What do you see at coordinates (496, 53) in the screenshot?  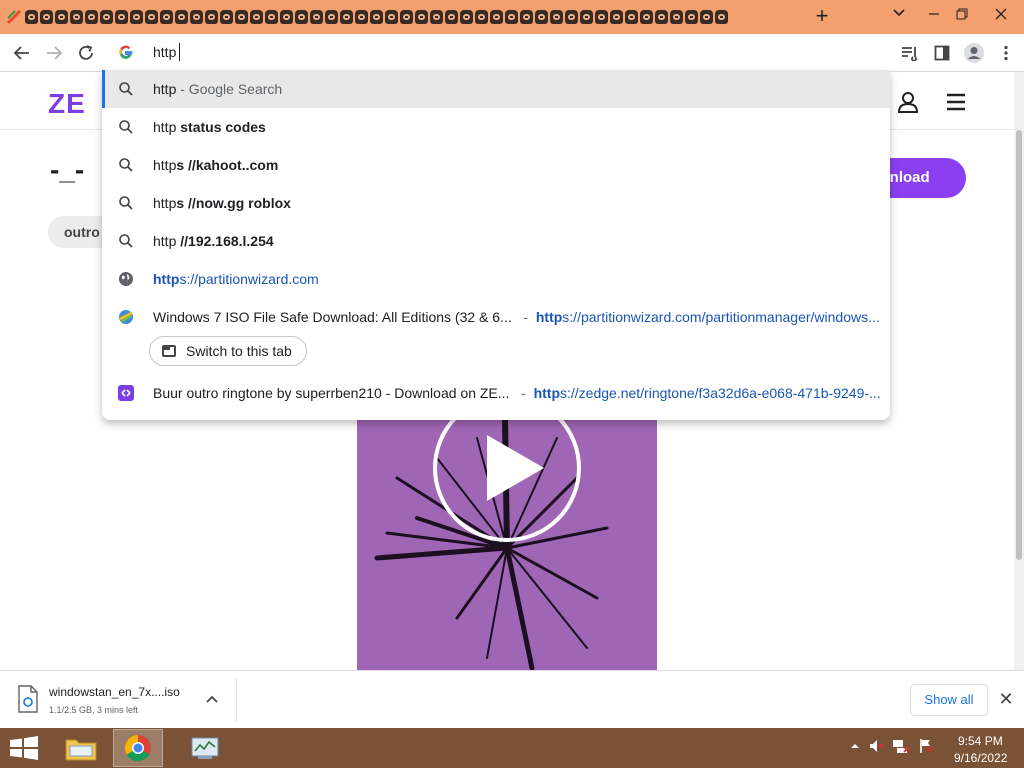 I see `address-bar` at bounding box center [496, 53].